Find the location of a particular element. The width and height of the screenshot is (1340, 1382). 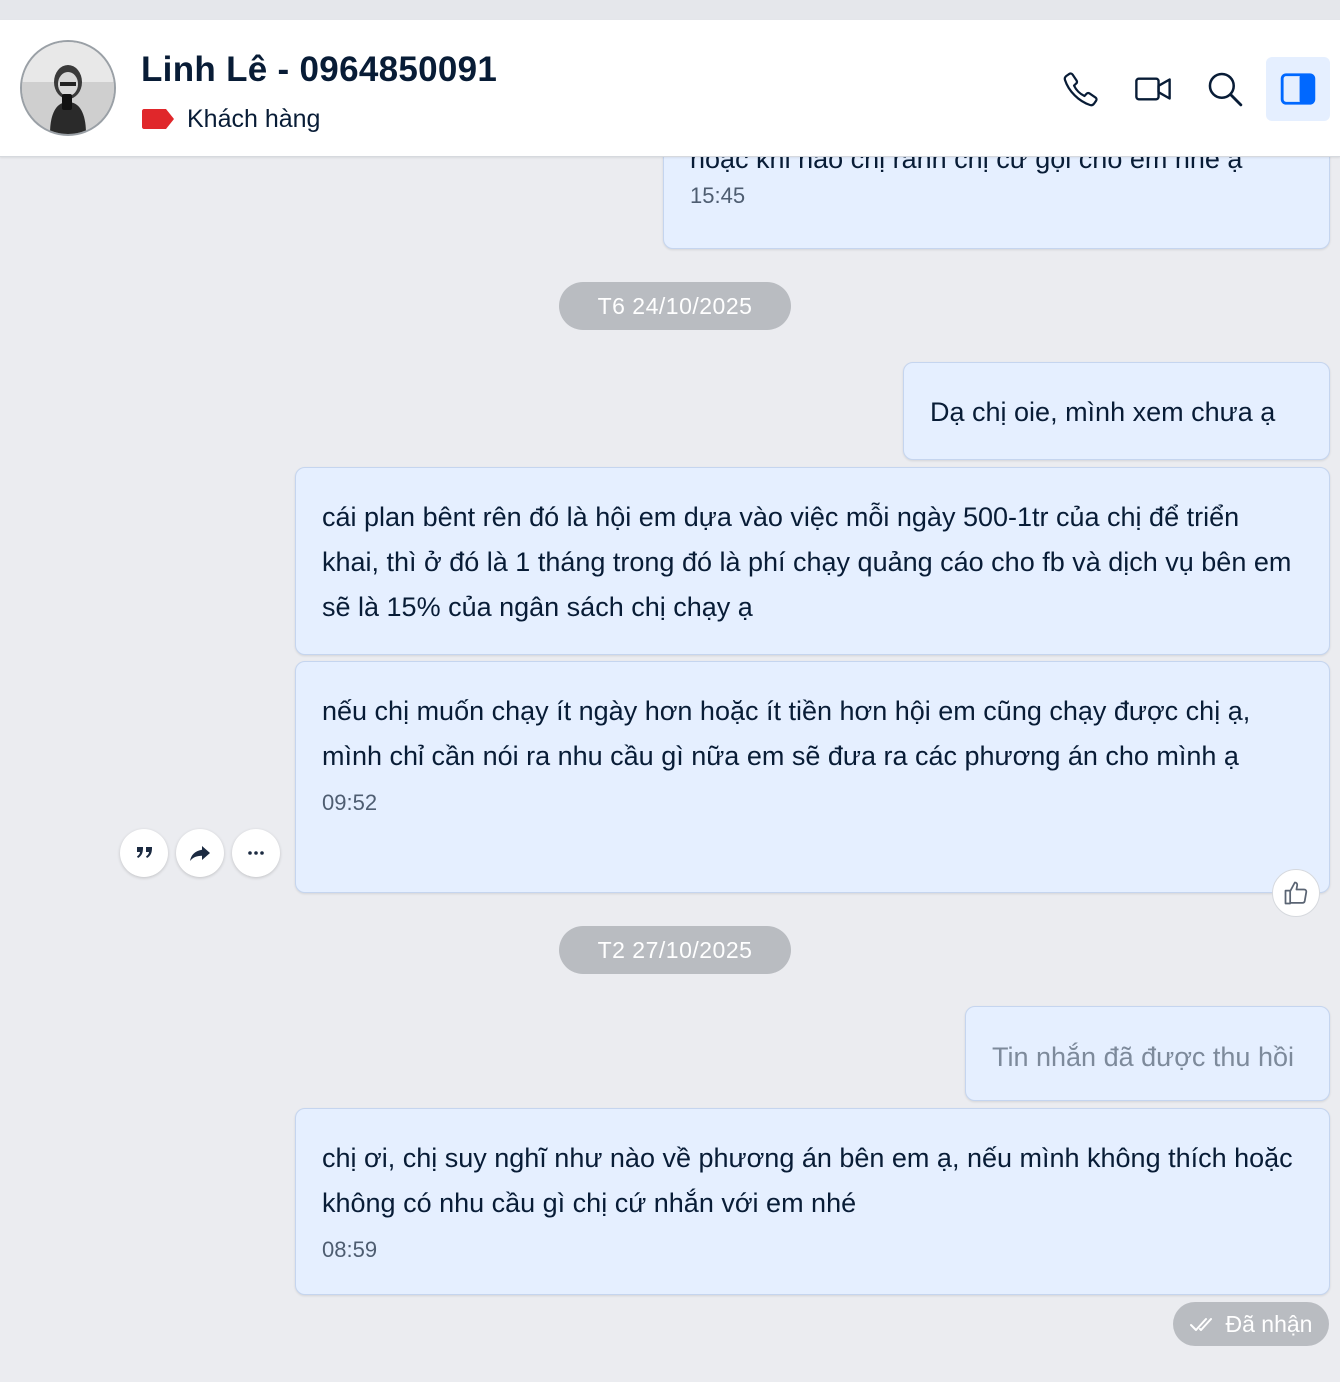

delivery-status-label: Đã nhận is located at coordinates (1269, 1323).